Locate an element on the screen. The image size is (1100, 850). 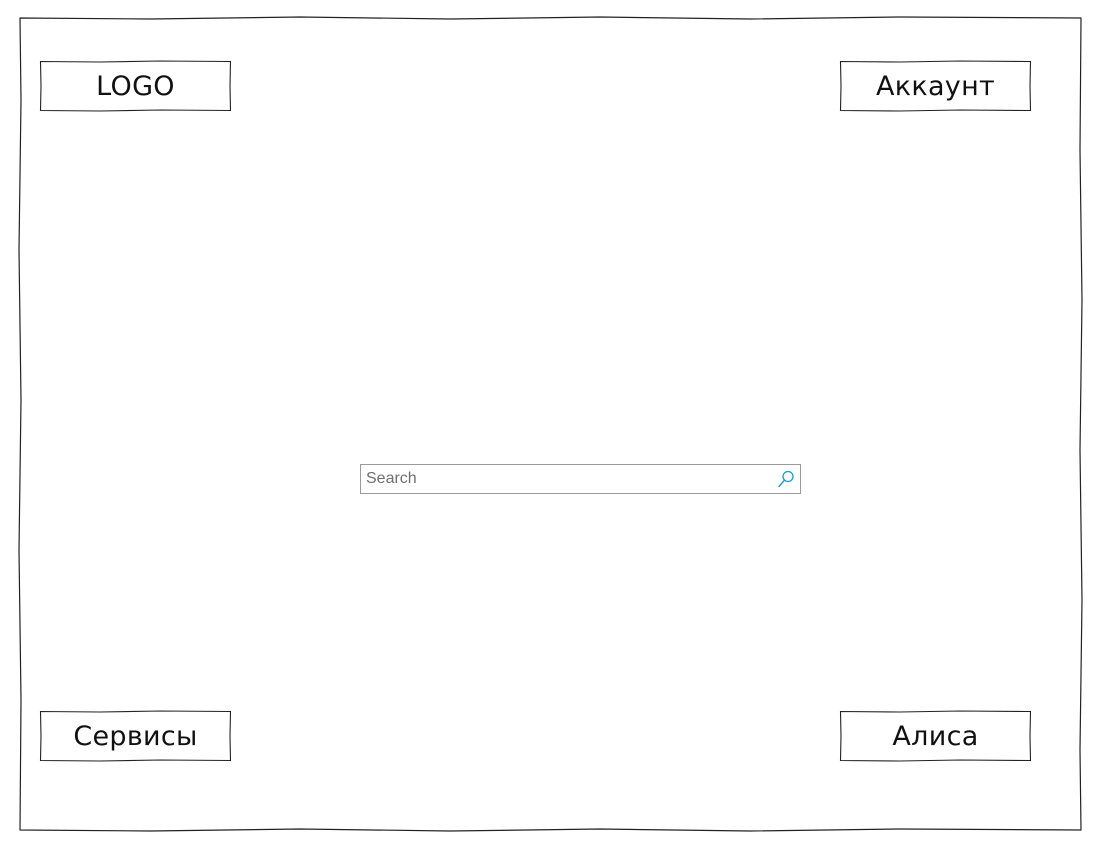
search-bar is located at coordinates (580, 479).